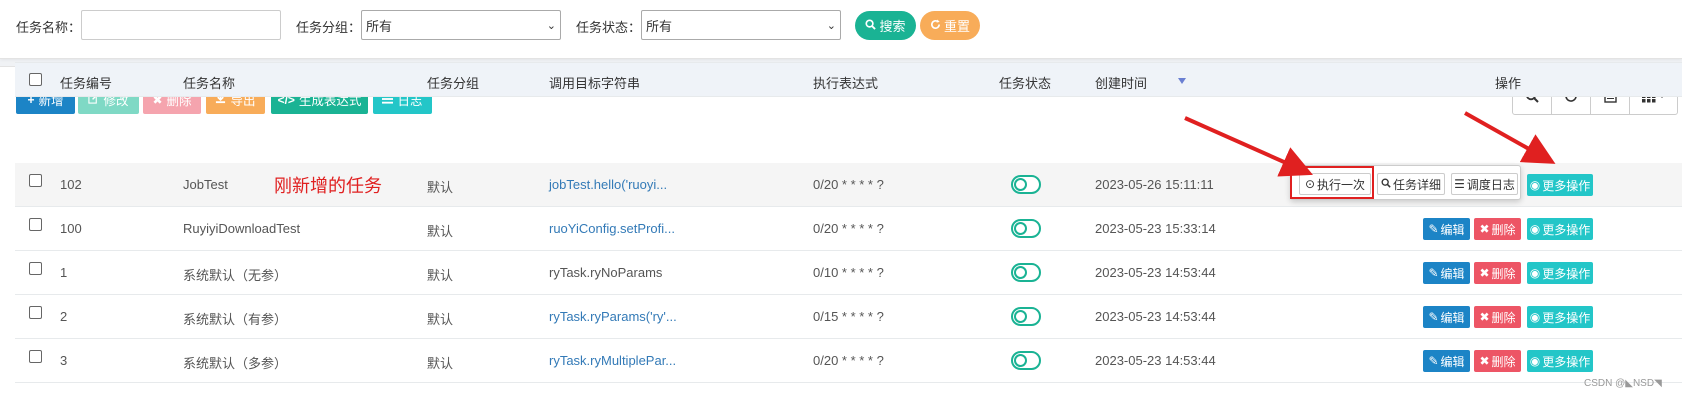  Describe the element at coordinates (1452, 273) in the screenshot. I see `edit-row-label: 编辑` at that location.